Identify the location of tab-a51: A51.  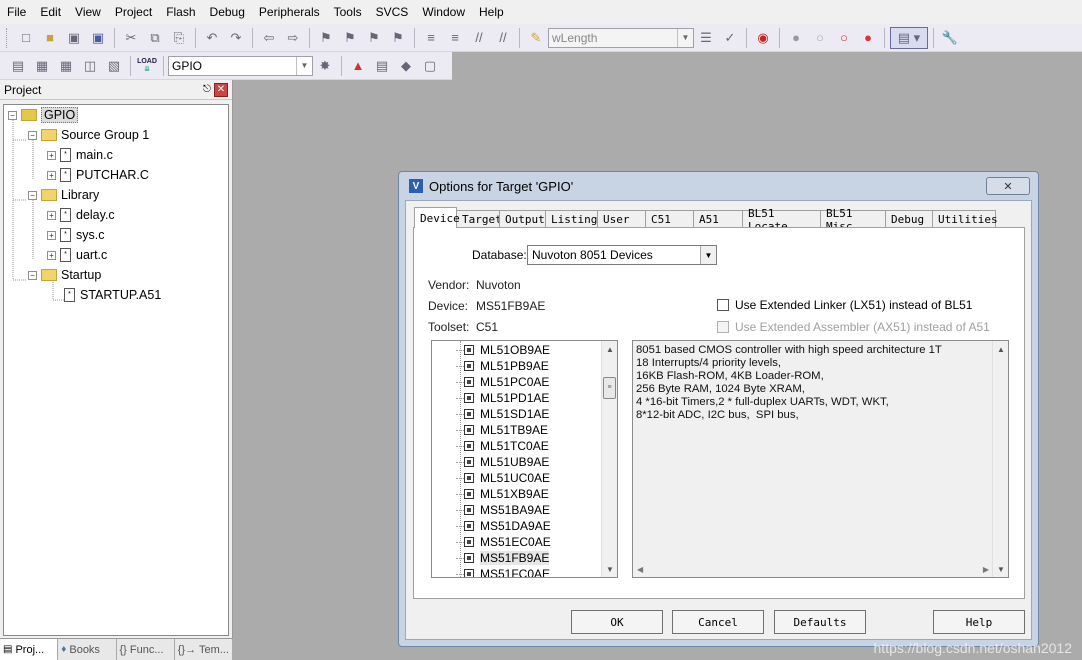
(718, 219).